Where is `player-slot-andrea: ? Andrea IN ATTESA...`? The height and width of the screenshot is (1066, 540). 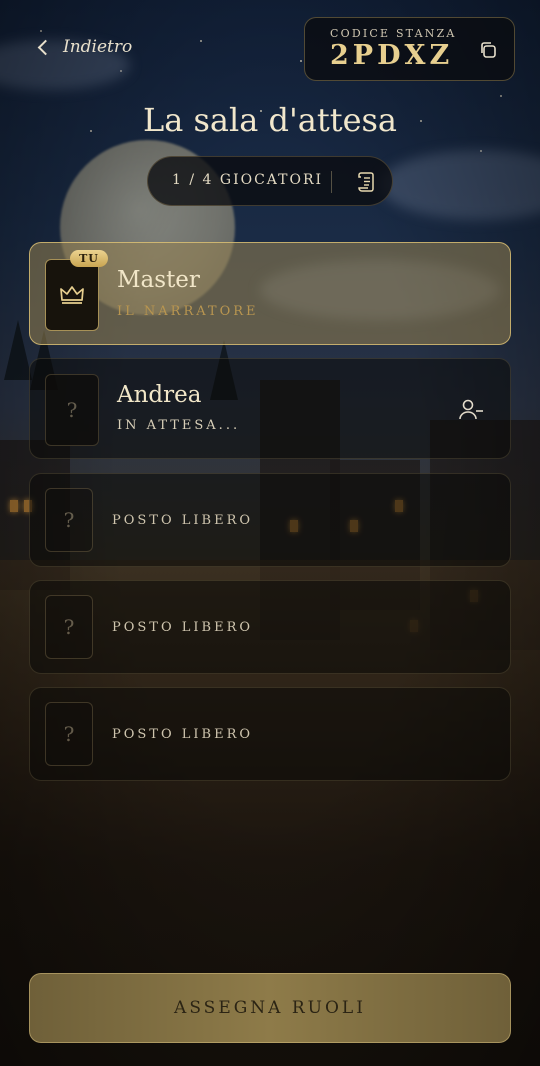
player-slot-andrea: ? Andrea IN ATTESA... is located at coordinates (270, 408).